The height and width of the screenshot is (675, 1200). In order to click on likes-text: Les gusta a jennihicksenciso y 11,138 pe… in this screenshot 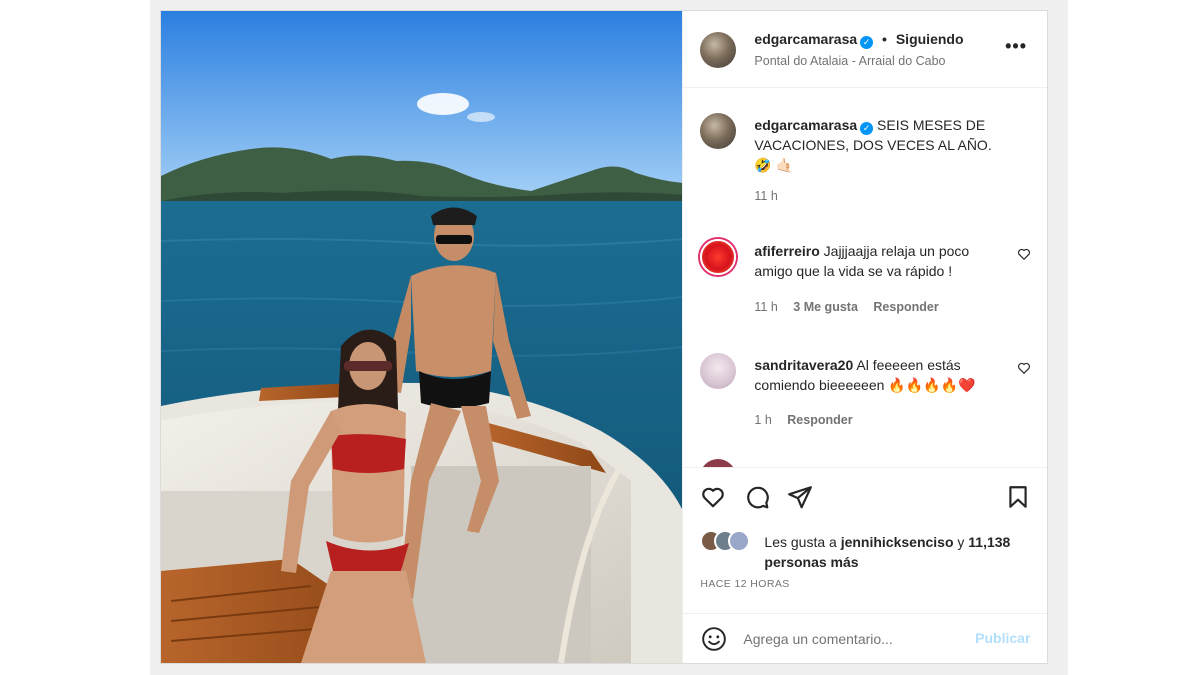, I will do `click(899, 552)`.